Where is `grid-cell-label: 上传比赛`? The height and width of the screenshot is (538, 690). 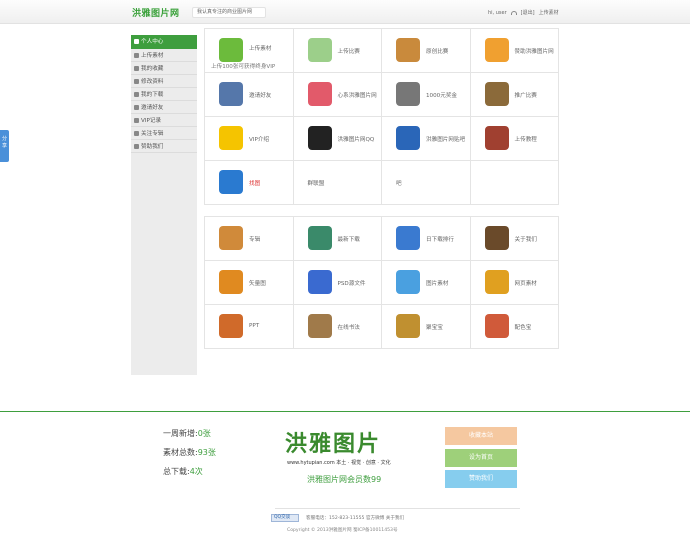
grid-cell-label: 上传比赛 is located at coordinates (348, 52).